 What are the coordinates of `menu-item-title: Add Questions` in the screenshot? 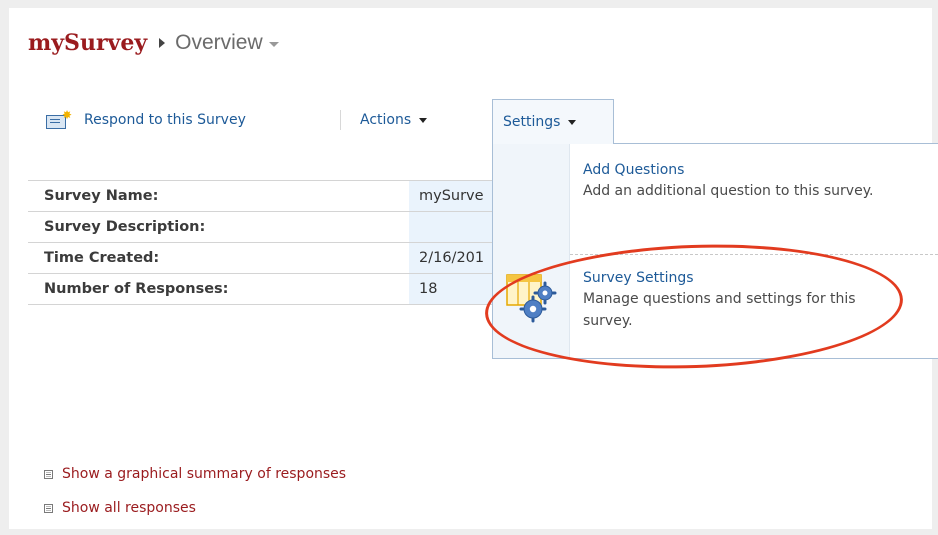 It's located at (634, 170).